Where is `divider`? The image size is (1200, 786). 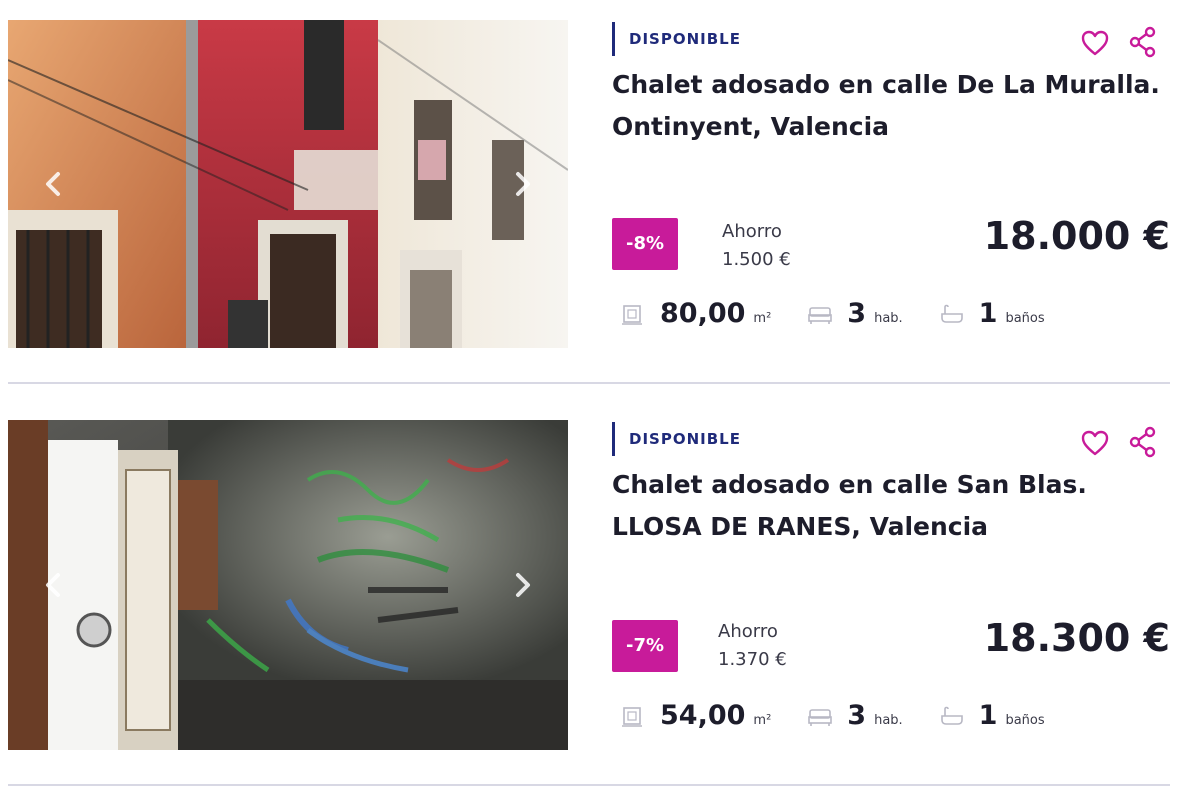 divider is located at coordinates (589, 383).